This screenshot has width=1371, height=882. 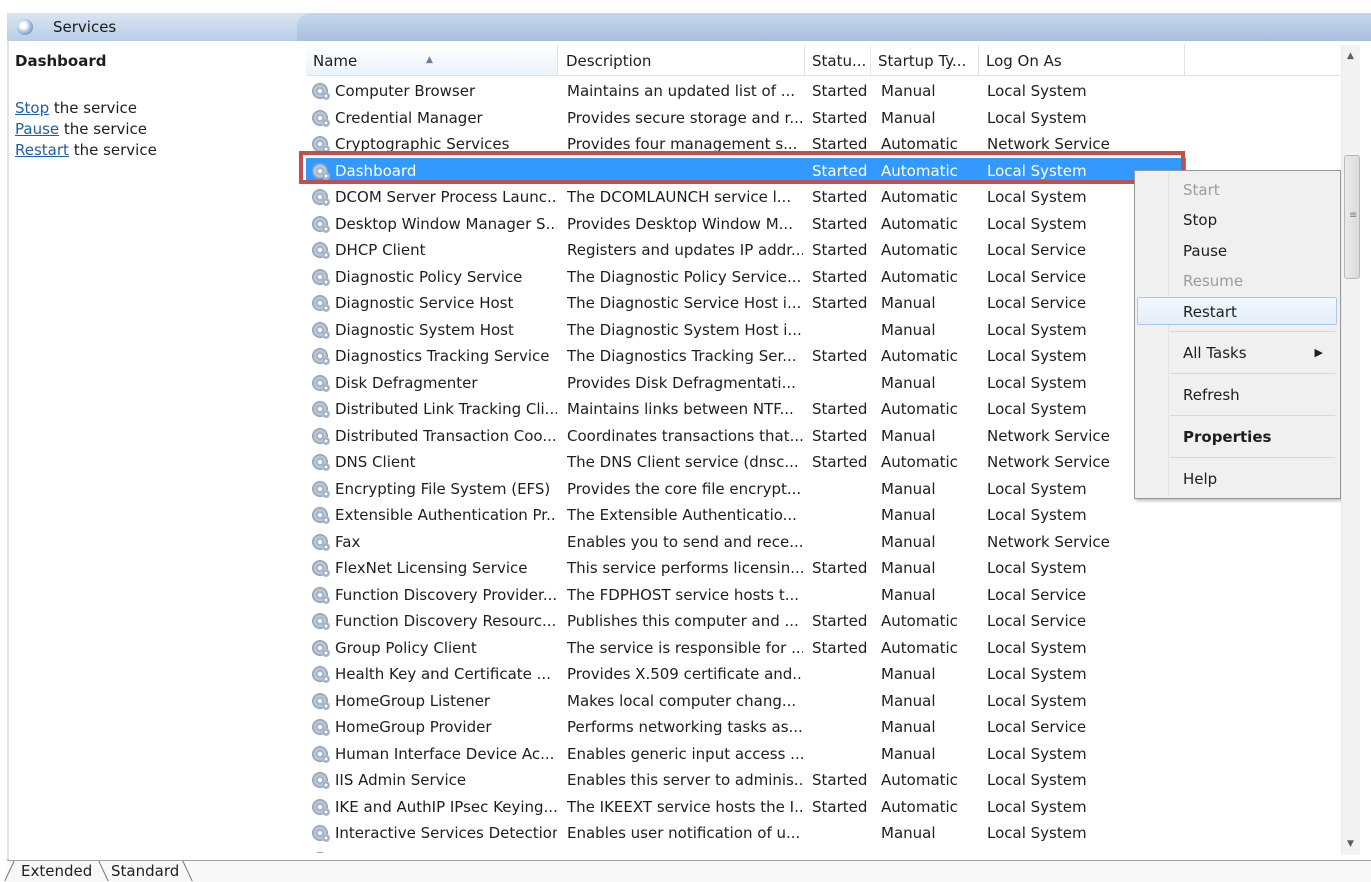 What do you see at coordinates (1237, 281) in the screenshot?
I see `menu-item-resume: Resume` at bounding box center [1237, 281].